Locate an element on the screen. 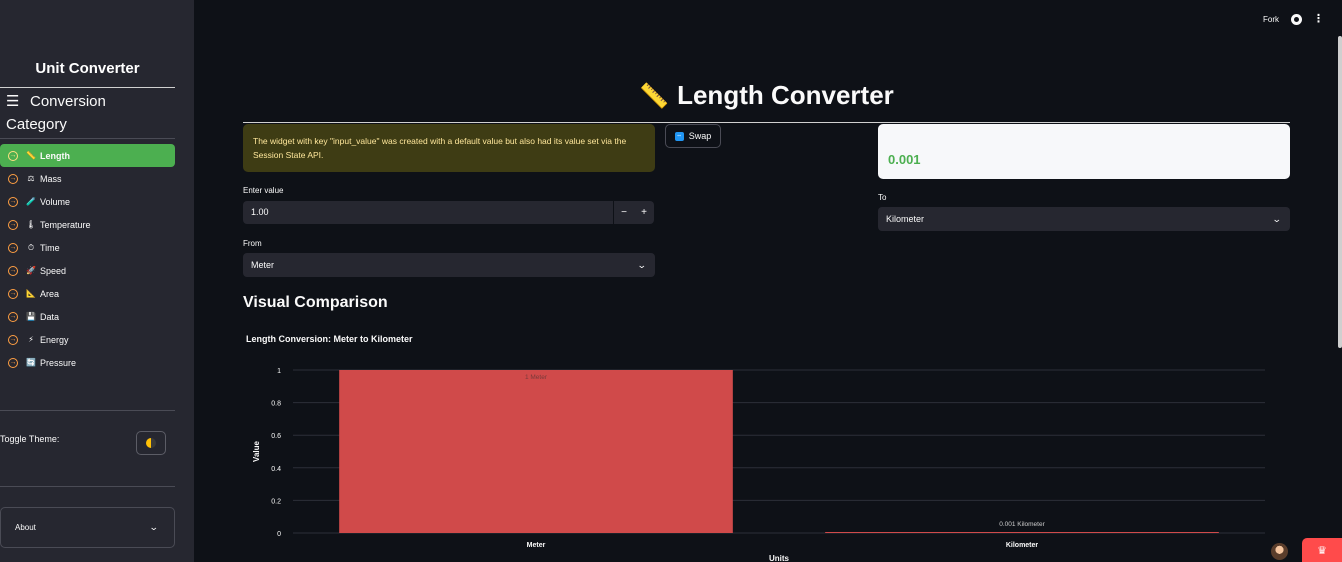 The height and width of the screenshot is (562, 1342). y-tick-label: 0 is located at coordinates (279, 534).